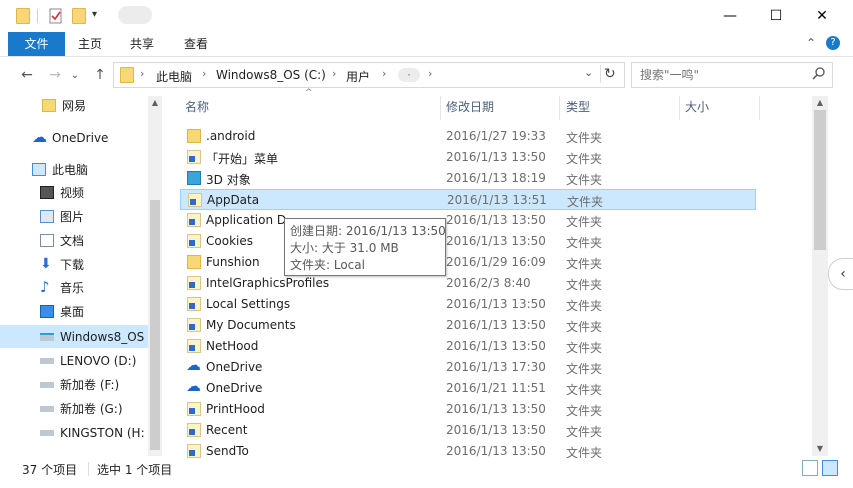 The height and width of the screenshot is (488, 853). What do you see at coordinates (36, 44) in the screenshot?
I see `tab-file: 文件` at bounding box center [36, 44].